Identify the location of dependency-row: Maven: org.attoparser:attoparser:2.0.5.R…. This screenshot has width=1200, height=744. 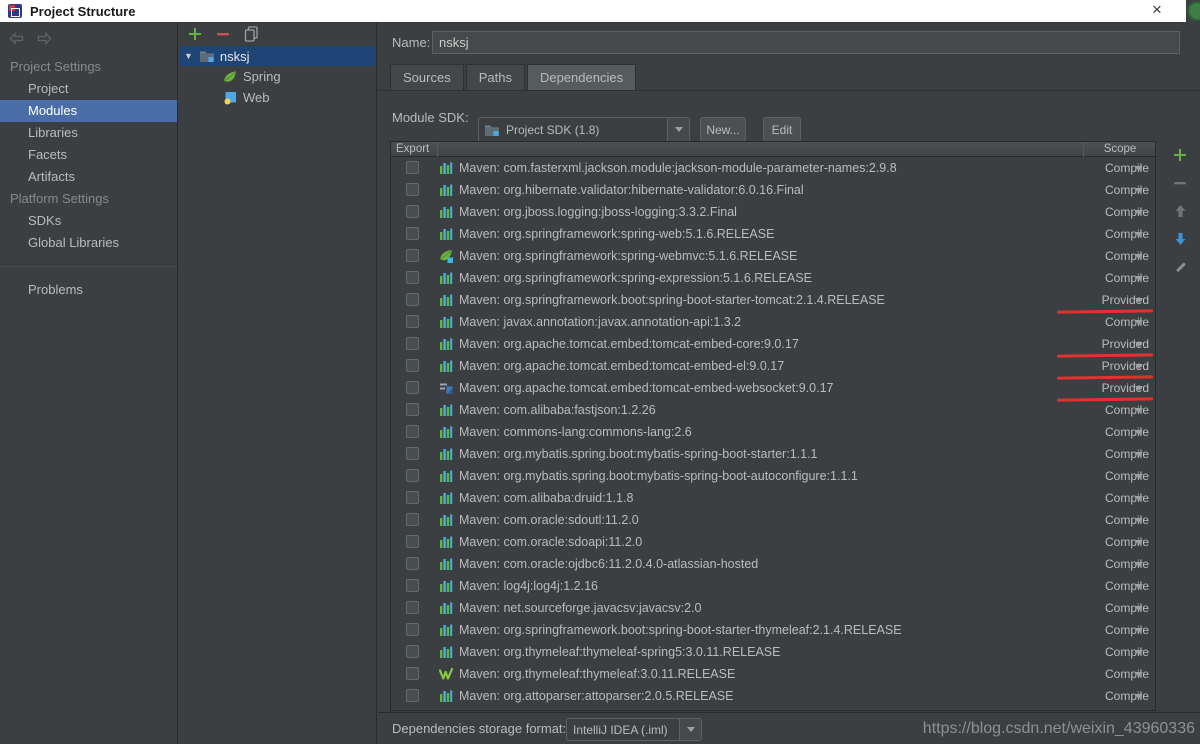
(773, 696).